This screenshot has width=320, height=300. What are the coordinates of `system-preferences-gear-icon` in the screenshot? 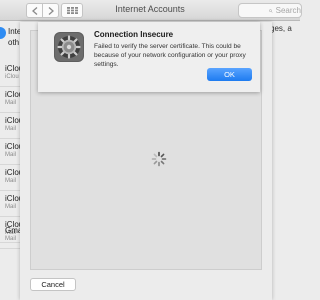 It's located at (69, 47).